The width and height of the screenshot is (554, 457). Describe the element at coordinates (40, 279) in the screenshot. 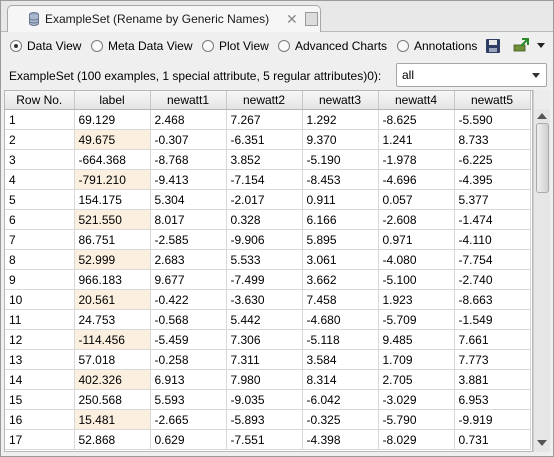

I see `table-cell: 9` at that location.